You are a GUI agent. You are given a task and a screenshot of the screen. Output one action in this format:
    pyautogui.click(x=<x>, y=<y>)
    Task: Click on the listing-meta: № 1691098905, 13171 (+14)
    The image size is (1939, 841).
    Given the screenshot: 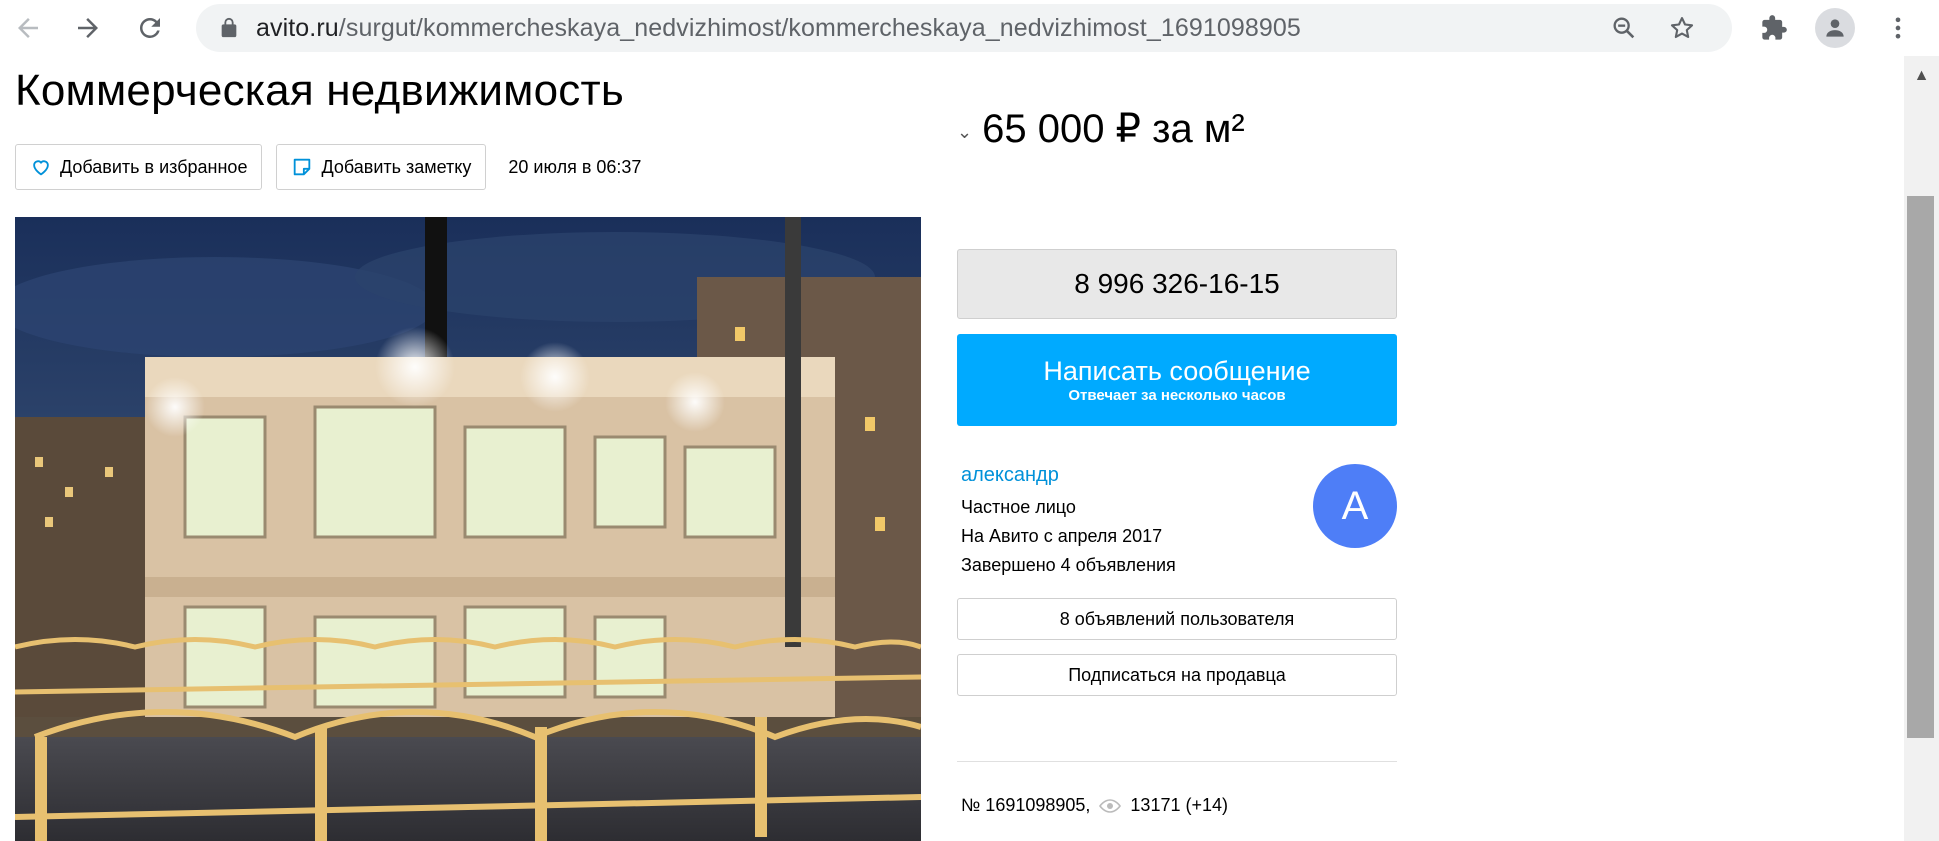 What is the action you would take?
    pyautogui.click(x=1094, y=805)
    